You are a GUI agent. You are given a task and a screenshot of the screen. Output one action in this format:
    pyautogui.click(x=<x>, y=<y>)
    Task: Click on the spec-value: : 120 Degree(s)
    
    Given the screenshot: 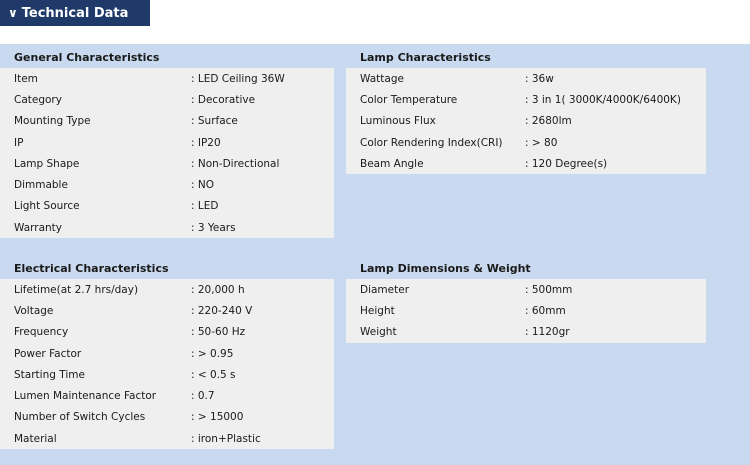 What is the action you would take?
    pyautogui.click(x=566, y=163)
    